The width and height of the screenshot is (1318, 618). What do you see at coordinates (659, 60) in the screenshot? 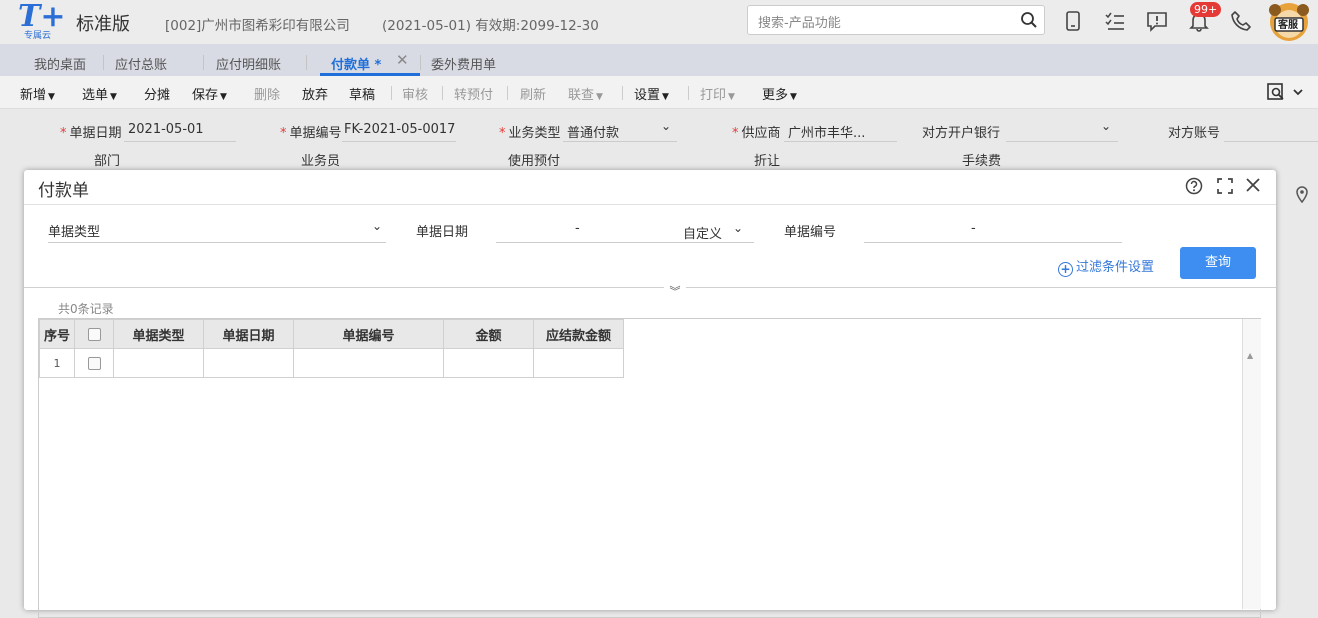
I see `tab-bar: 我的桌面 应付总账 应付明细账 付款单 * ✕ 委外费用单` at bounding box center [659, 60].